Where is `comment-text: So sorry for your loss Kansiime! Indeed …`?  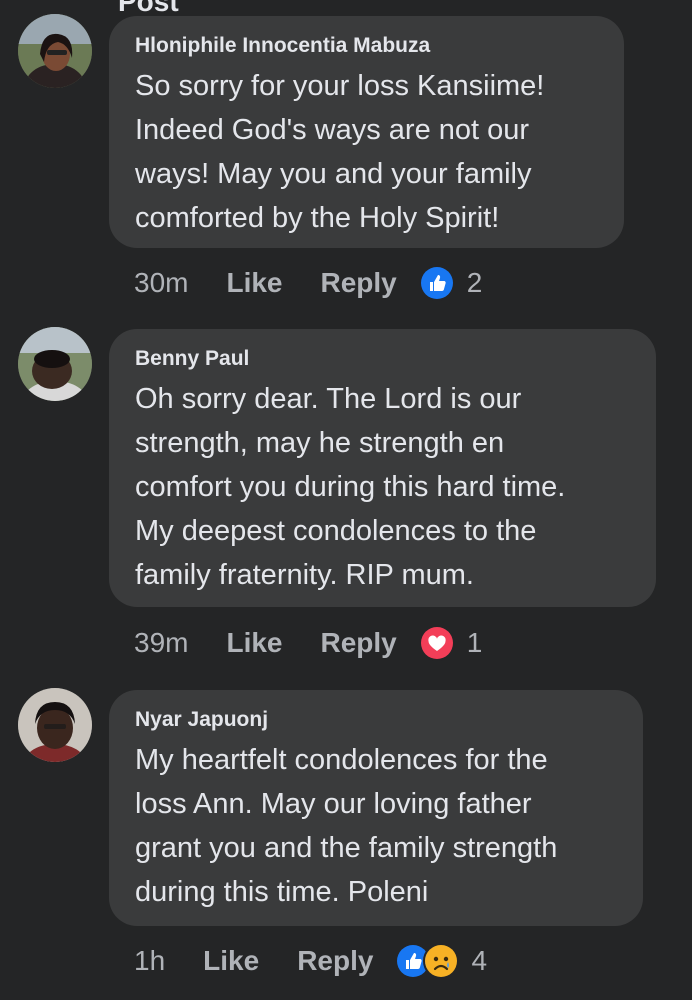
comment-text: So sorry for your loss Kansiime! Indeed … is located at coordinates (340, 152).